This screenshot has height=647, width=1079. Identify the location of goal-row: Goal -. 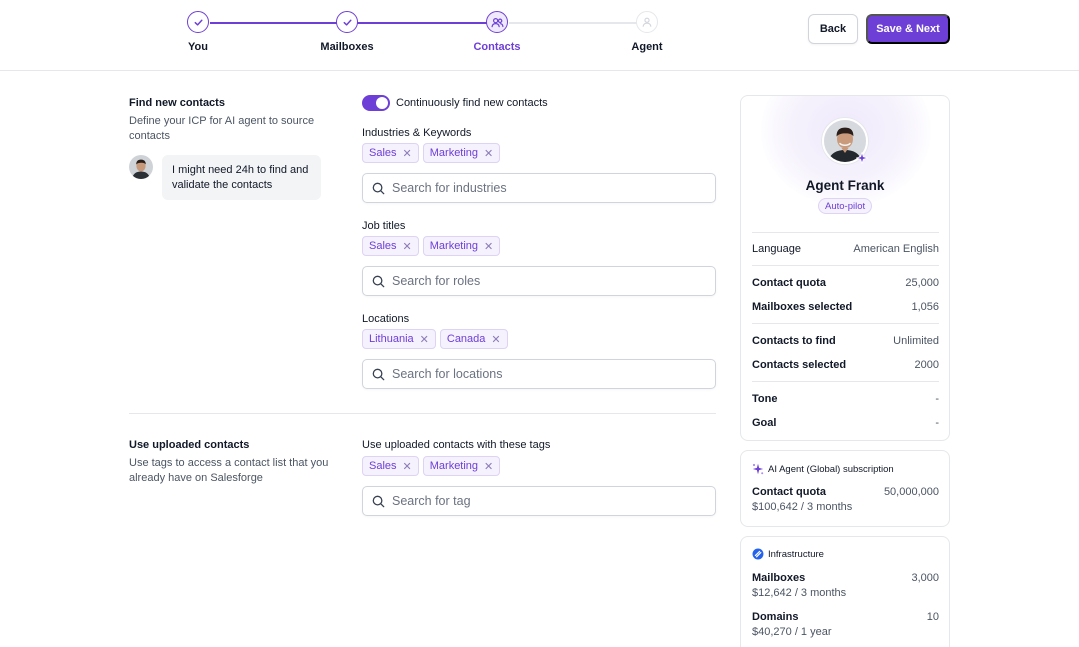
(845, 423).